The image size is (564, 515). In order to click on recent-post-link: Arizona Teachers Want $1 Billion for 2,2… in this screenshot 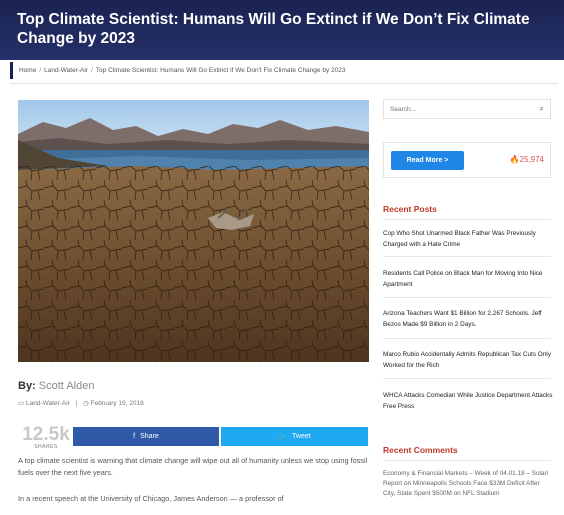, I will do `click(468, 319)`.